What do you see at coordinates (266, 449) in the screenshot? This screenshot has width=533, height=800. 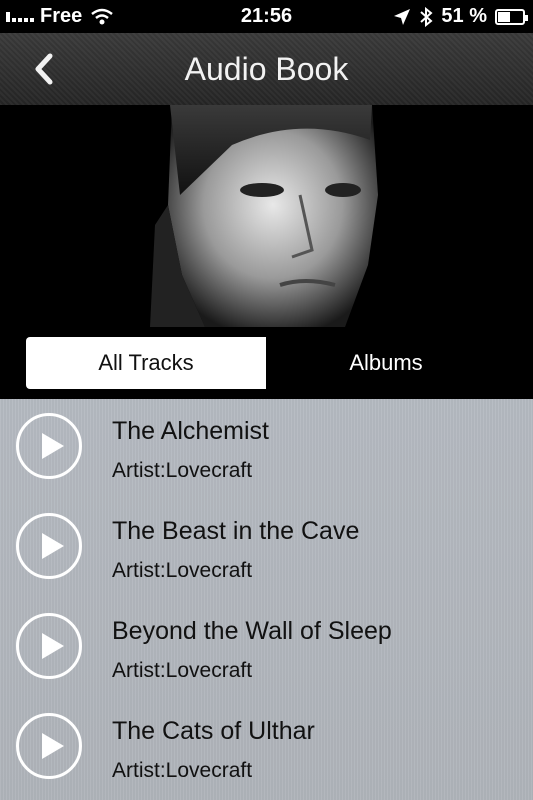 I see `list-item: The Alchemist Artist:Lovecraft` at bounding box center [266, 449].